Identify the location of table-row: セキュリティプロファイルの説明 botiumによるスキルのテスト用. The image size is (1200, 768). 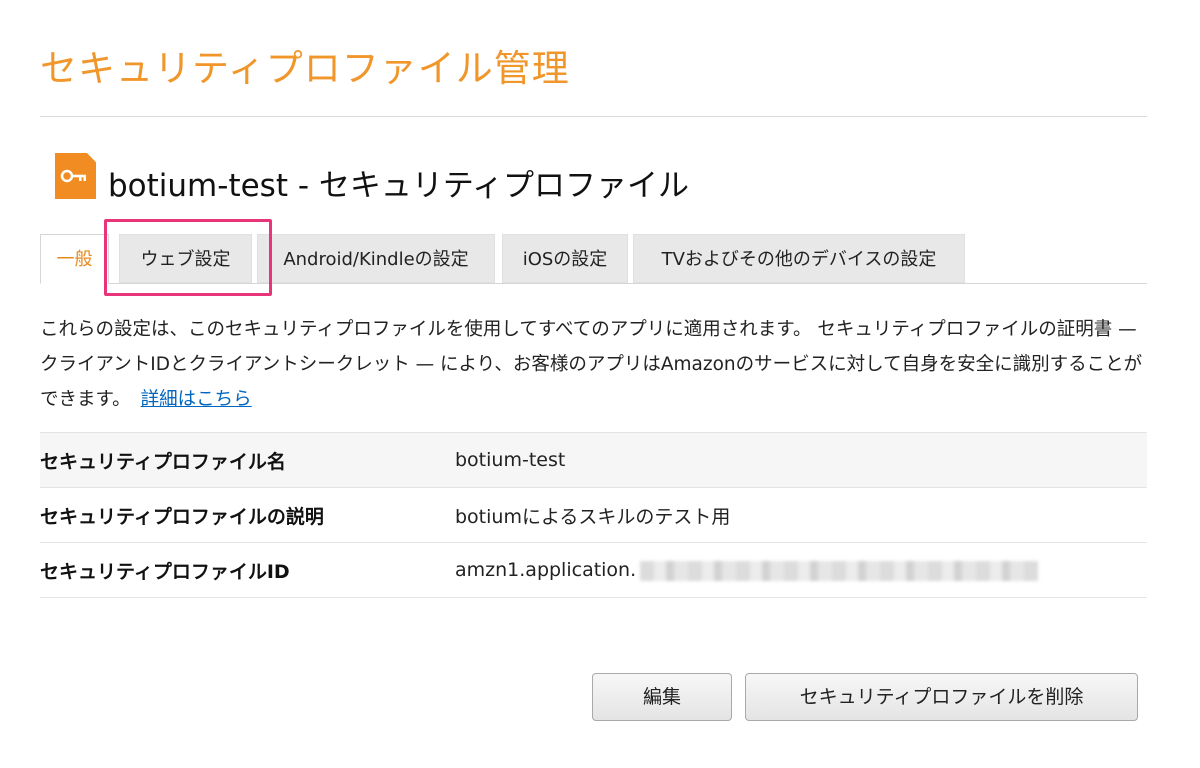
(593, 515).